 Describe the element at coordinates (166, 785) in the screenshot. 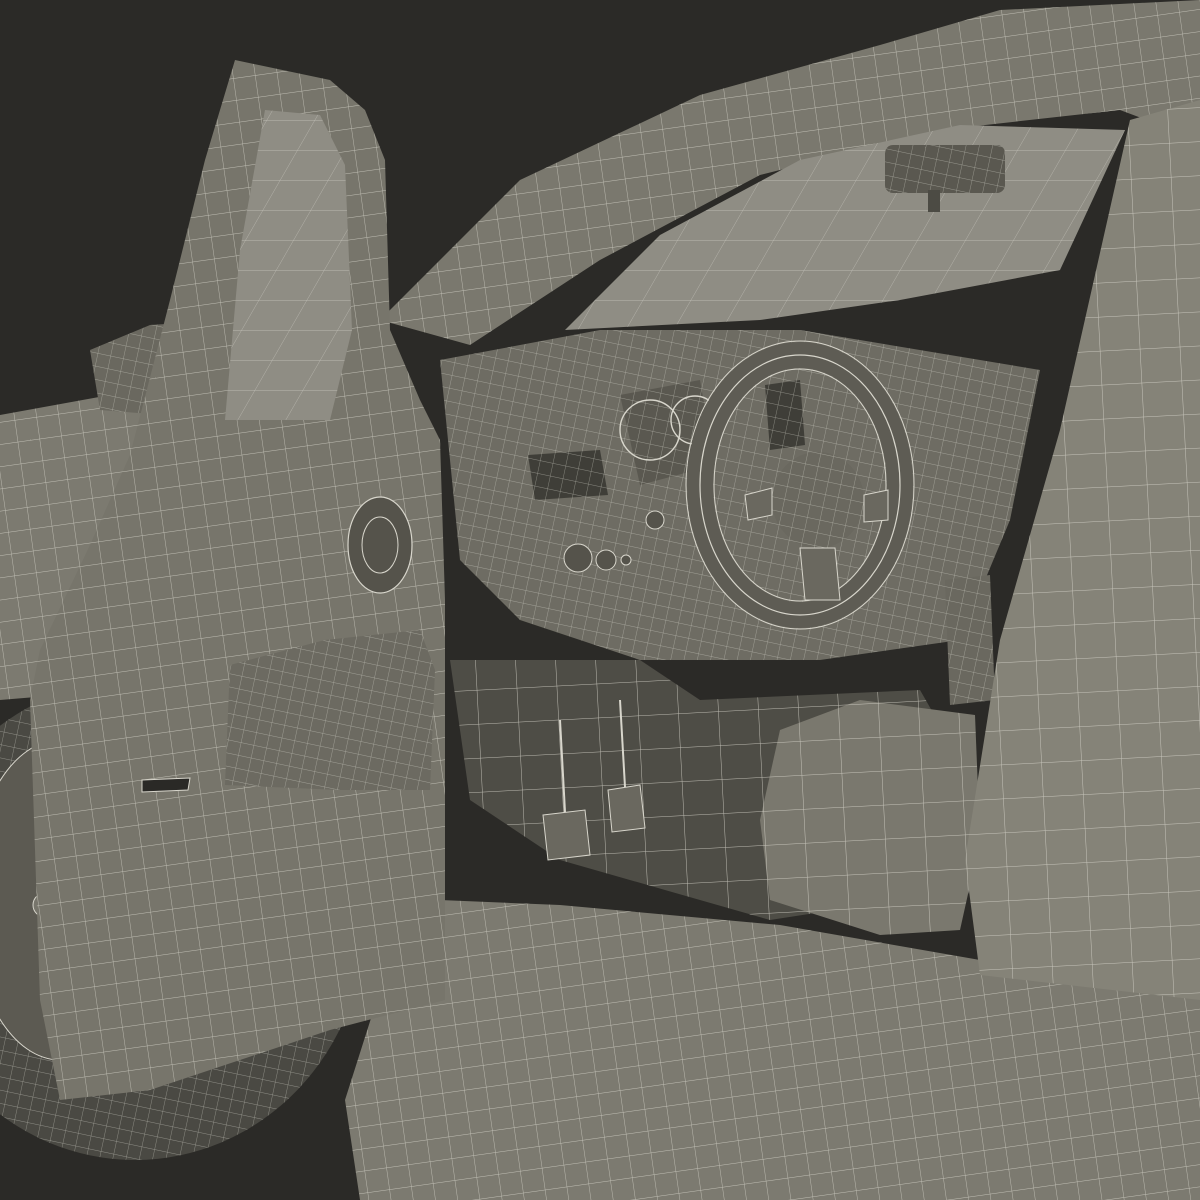

I see `door-latch` at that location.